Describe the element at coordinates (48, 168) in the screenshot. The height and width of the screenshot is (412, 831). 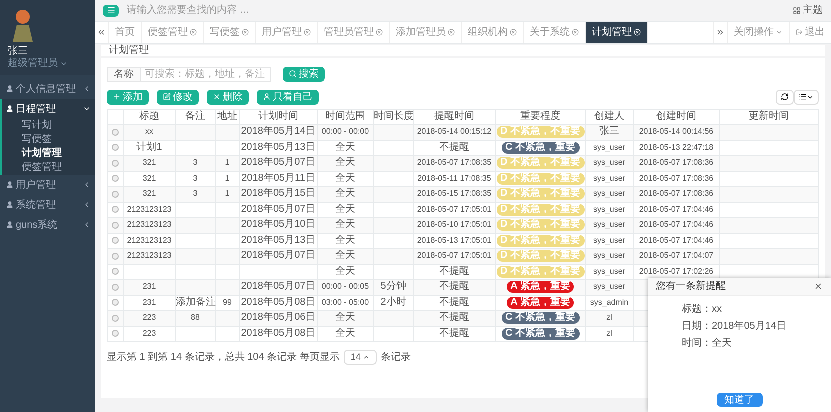
I see `submenu-item: 便签管理` at that location.